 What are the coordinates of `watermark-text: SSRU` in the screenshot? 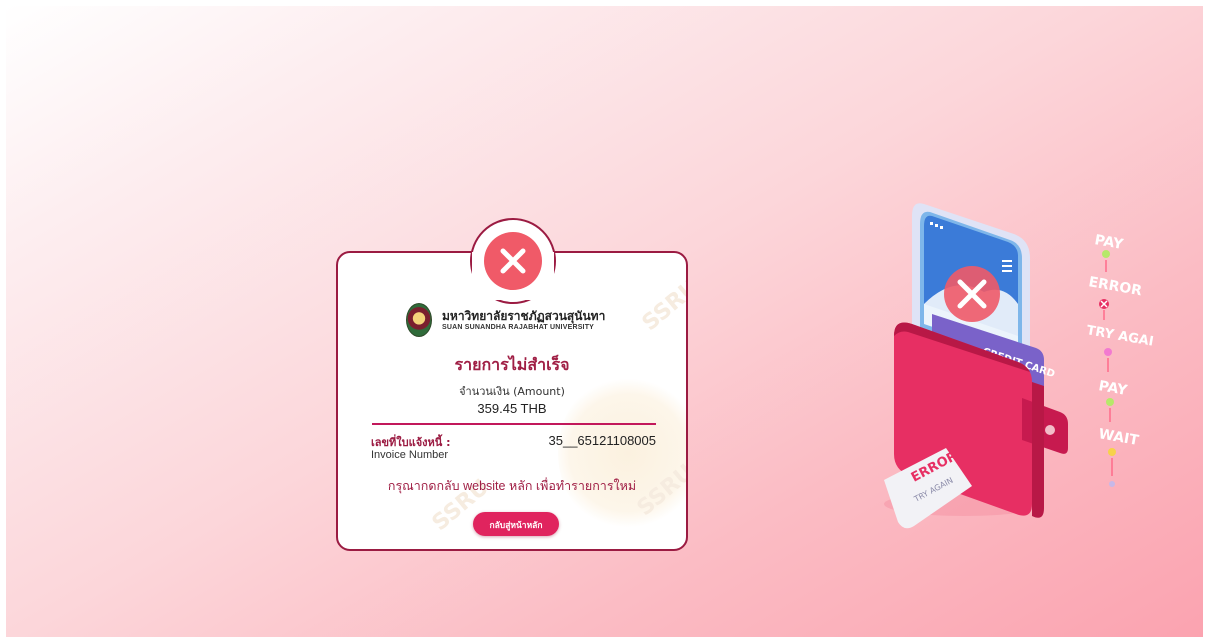 It's located at (662, 305).